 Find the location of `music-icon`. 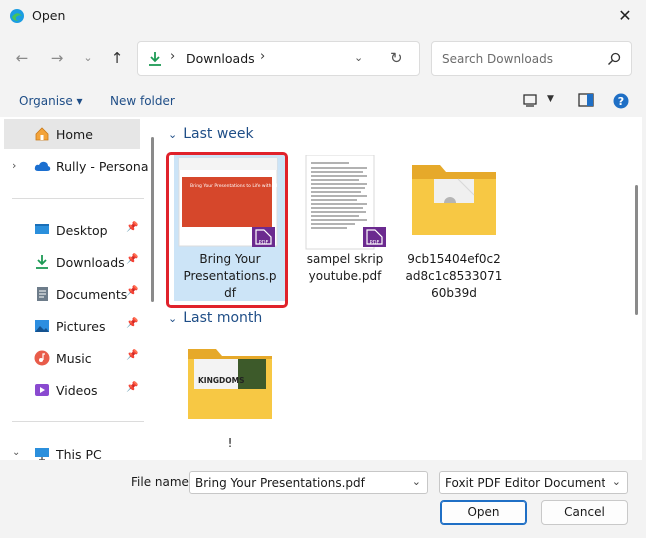

music-icon is located at coordinates (42, 358).